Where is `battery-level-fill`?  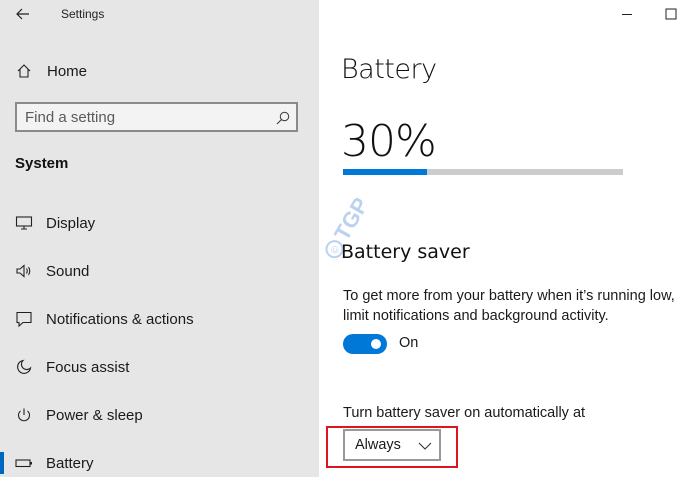
battery-level-fill is located at coordinates (385, 172).